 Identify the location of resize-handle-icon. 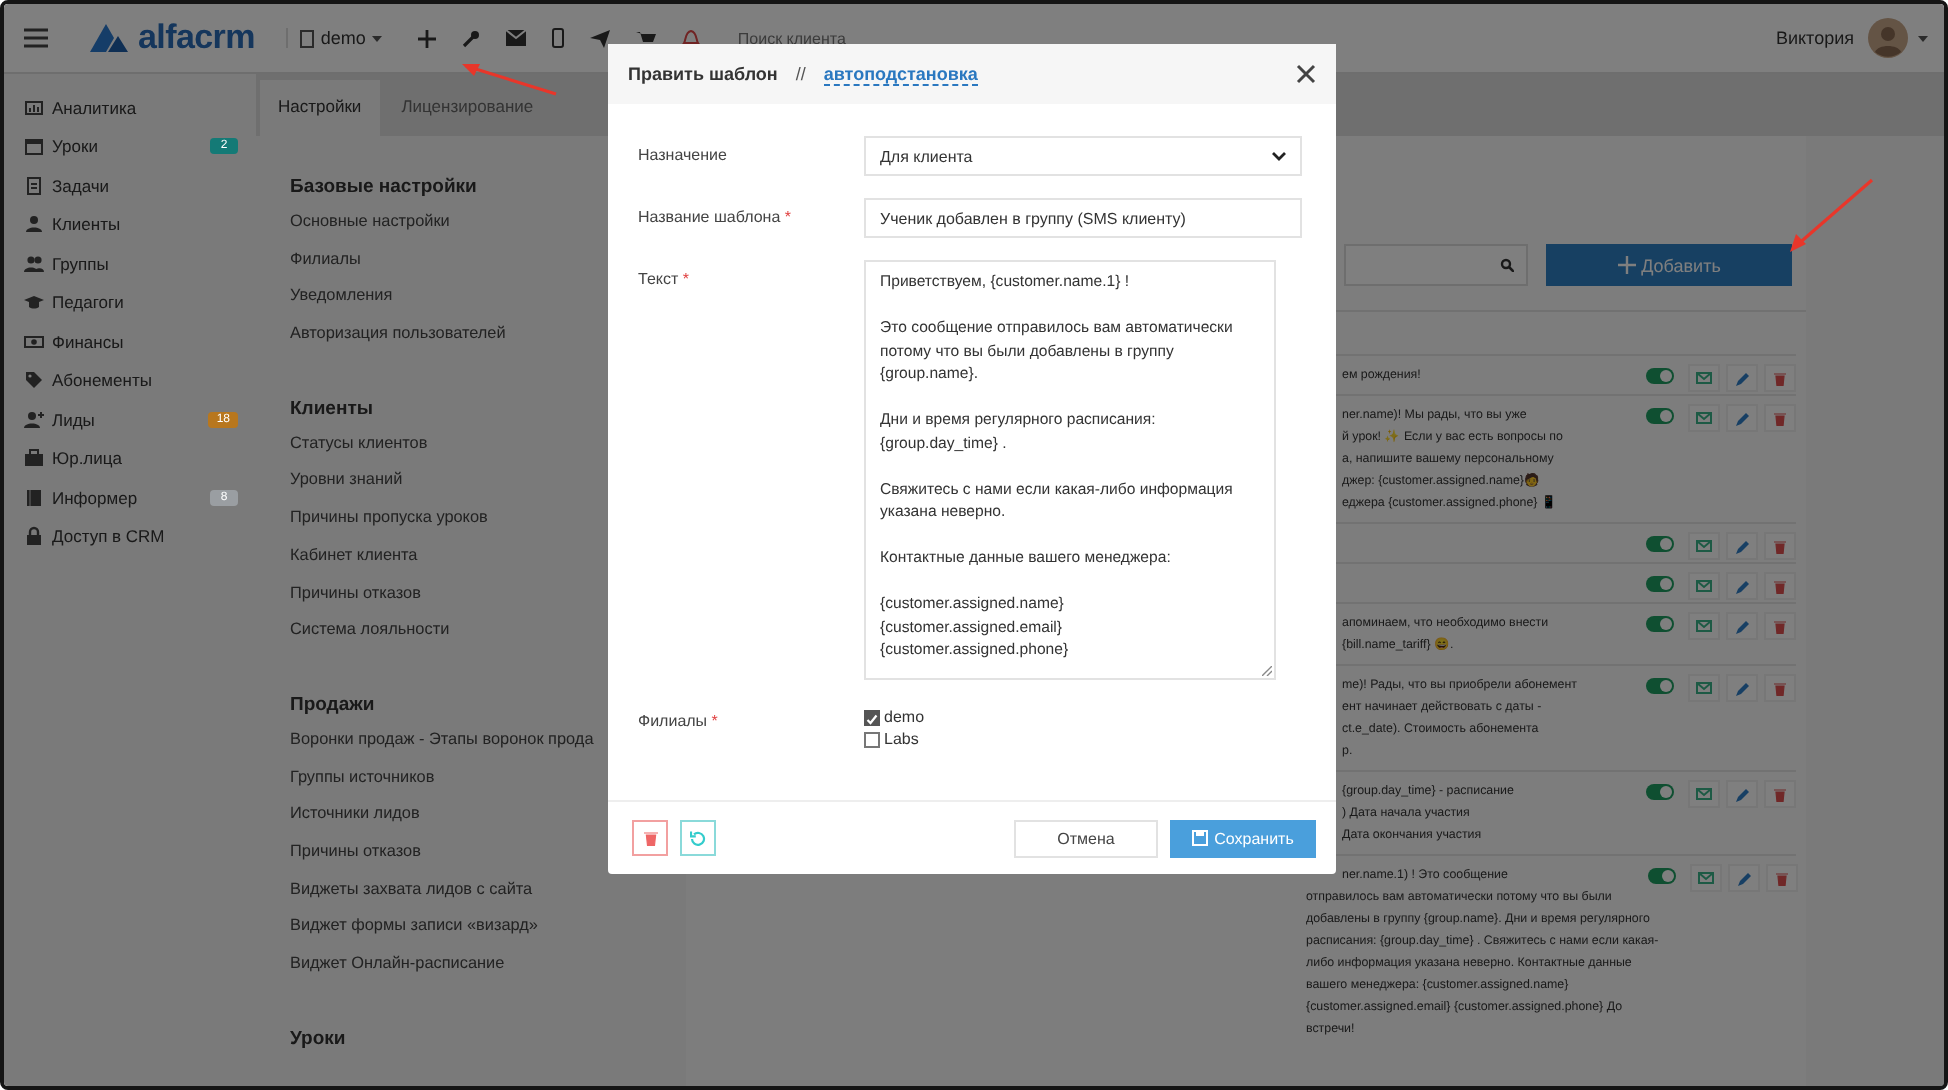
(1267, 671).